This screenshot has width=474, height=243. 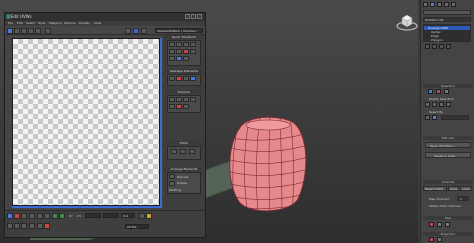 What do you see at coordinates (172, 78) in the screenshot?
I see `relax-icon` at bounding box center [172, 78].